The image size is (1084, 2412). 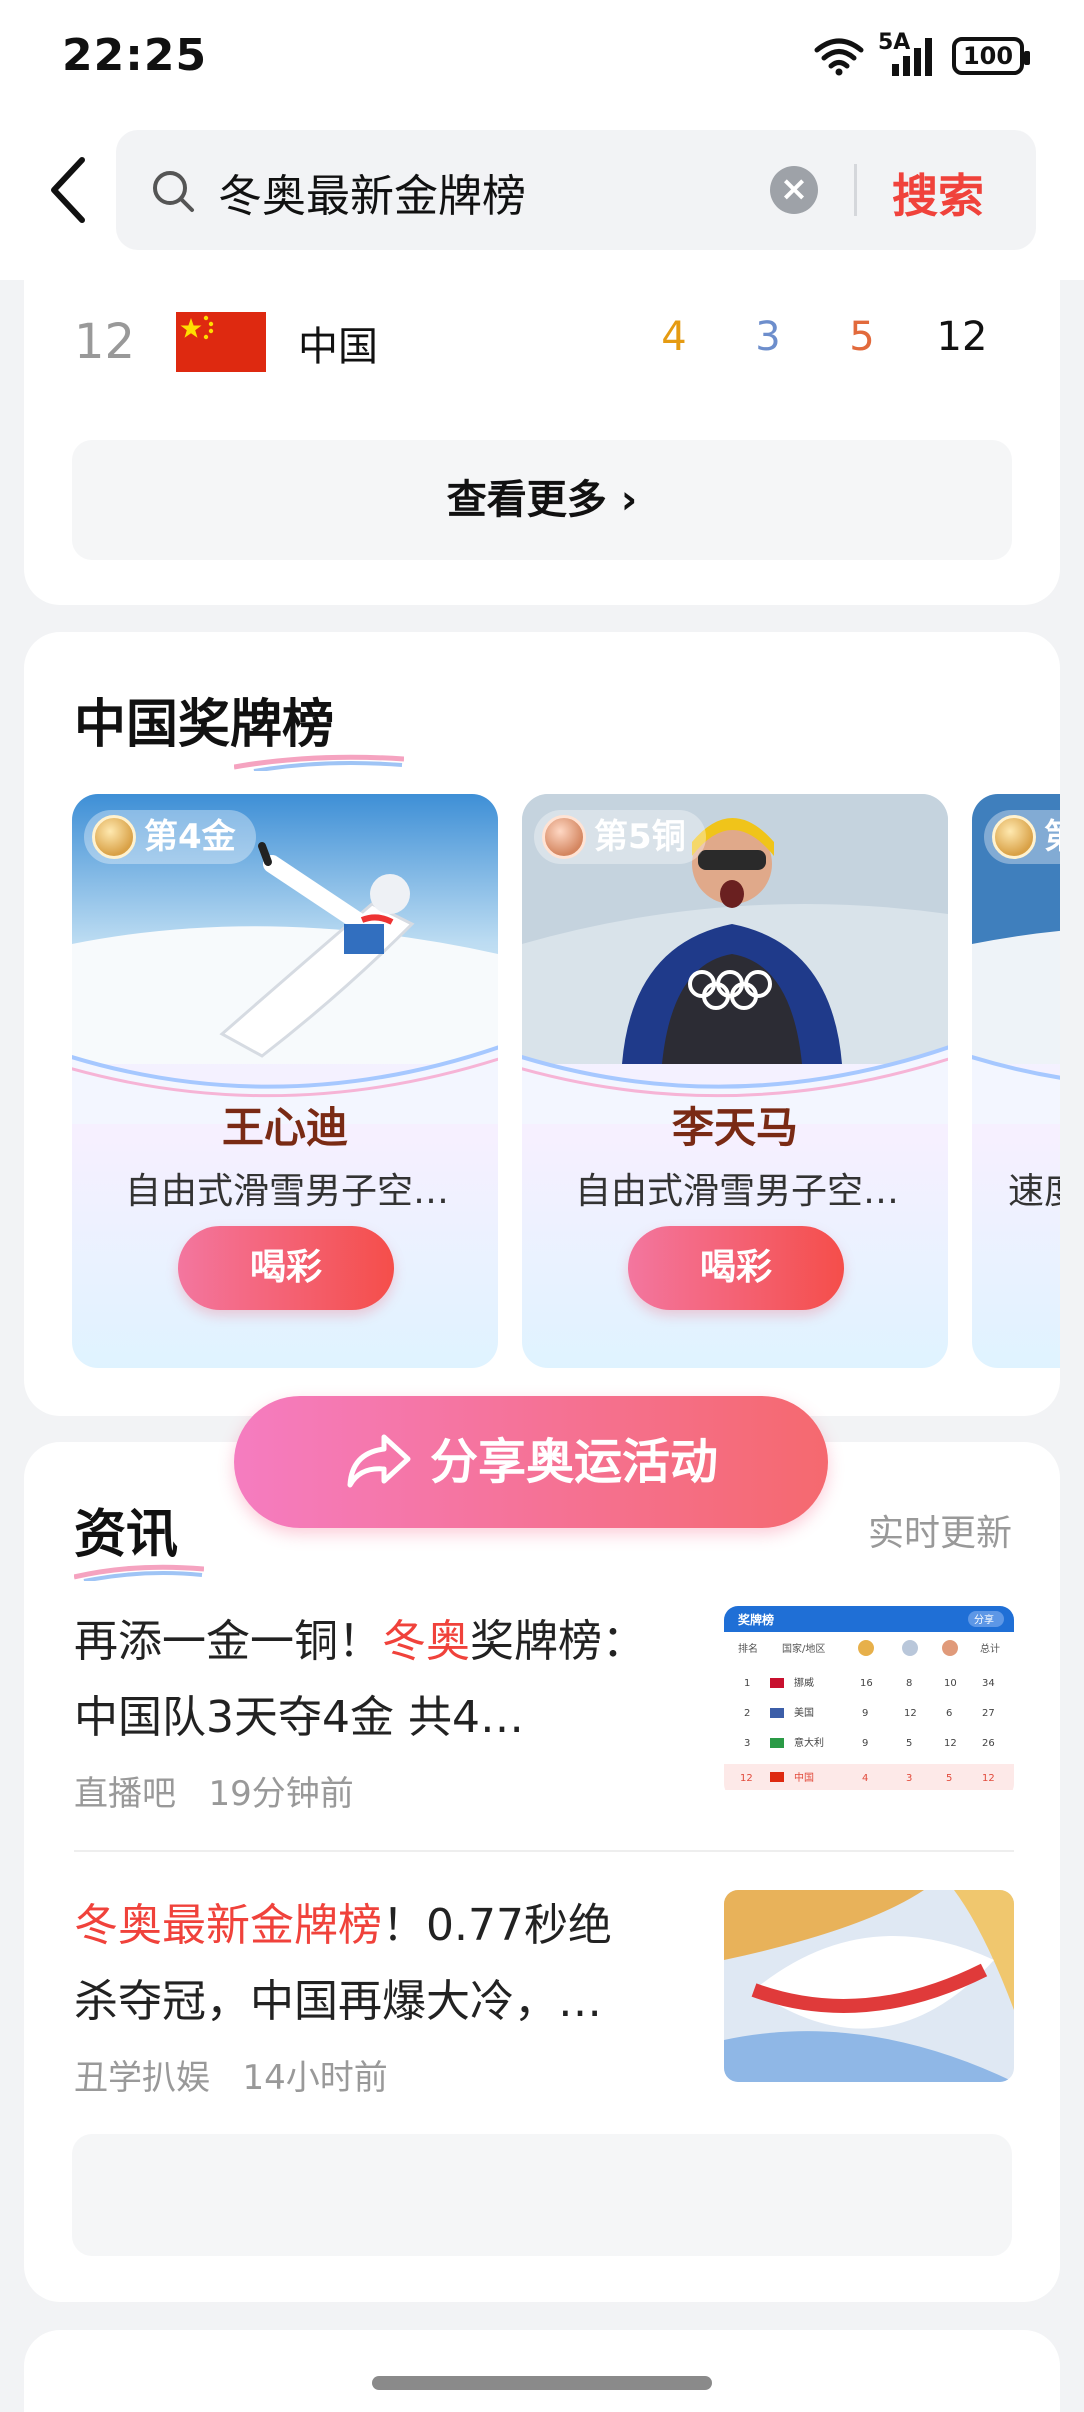 What do you see at coordinates (542, 340) in the screenshot?
I see `medal-table-row: 12 中国 4 3 5 12` at bounding box center [542, 340].